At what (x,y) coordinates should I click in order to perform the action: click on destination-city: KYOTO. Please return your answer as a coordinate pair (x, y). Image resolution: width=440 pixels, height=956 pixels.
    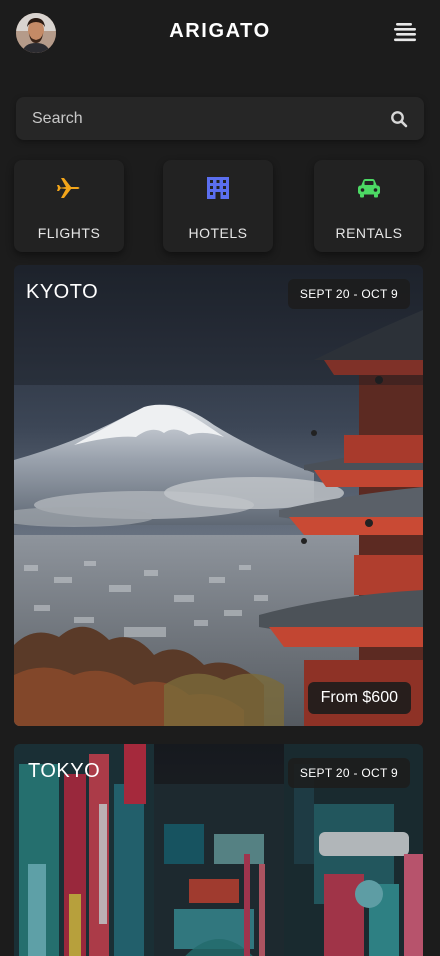
    Looking at the image, I should click on (62, 292).